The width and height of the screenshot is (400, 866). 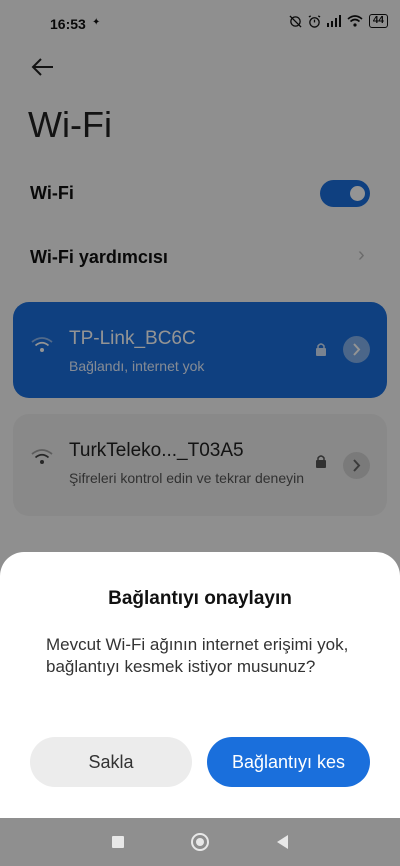 I want to click on home-icon, so click(x=200, y=842).